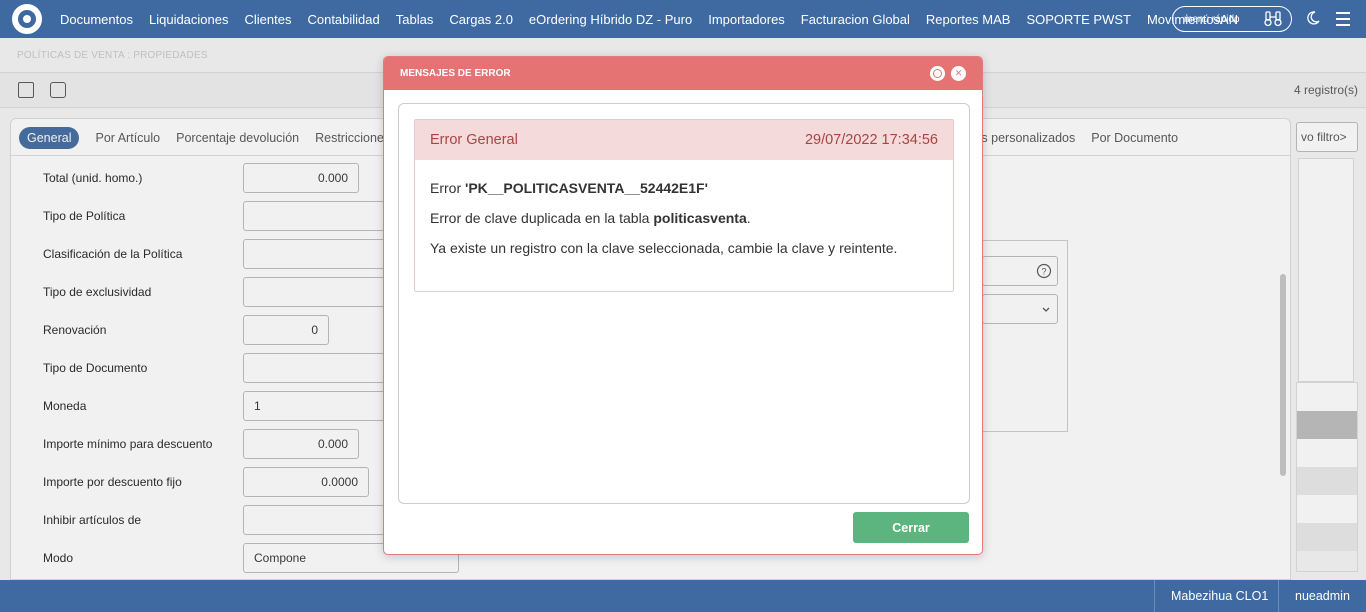 The image size is (1366, 612). Describe the element at coordinates (937, 73) in the screenshot. I see `restore-icon` at that location.